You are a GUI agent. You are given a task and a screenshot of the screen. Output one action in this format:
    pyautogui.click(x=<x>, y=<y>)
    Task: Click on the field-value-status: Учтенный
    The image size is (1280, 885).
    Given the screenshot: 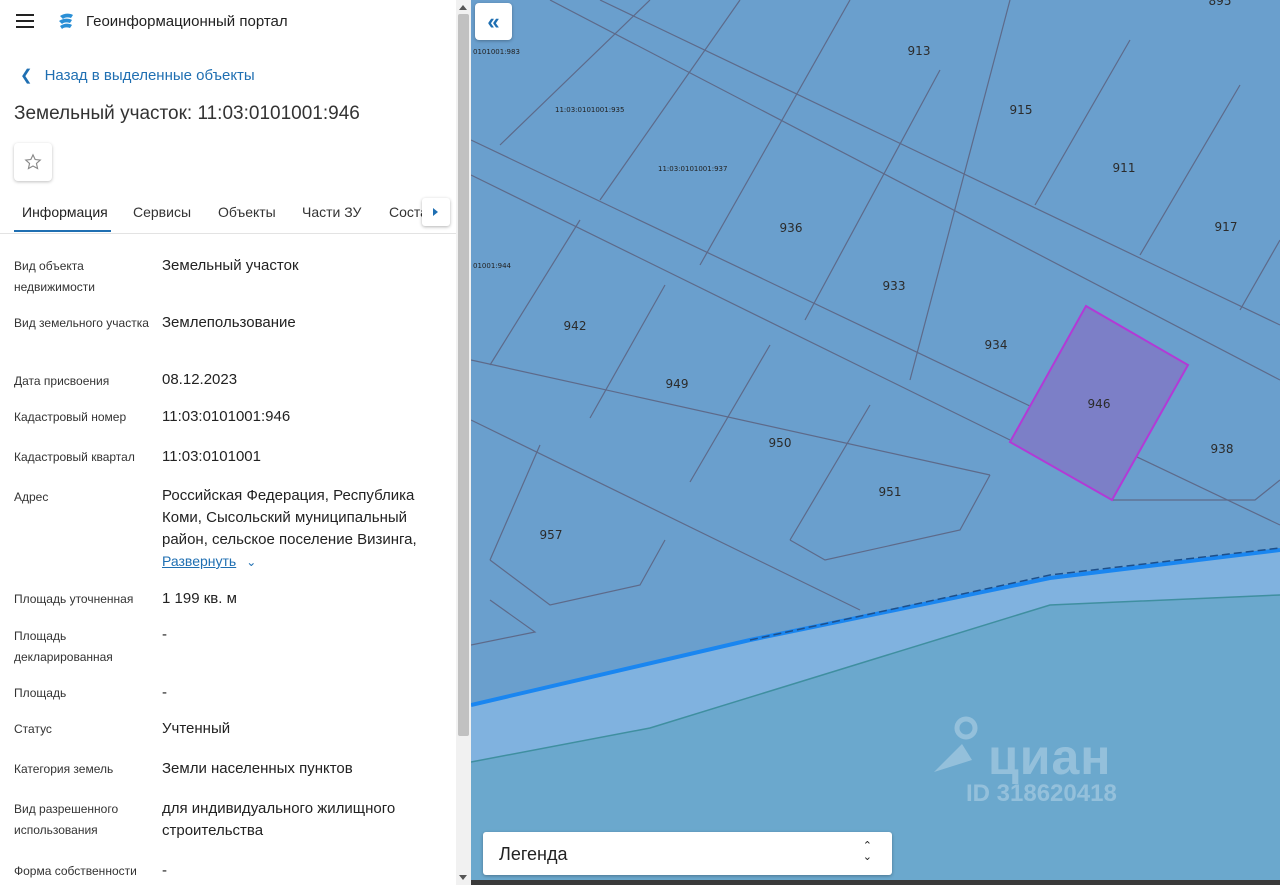 What is the action you would take?
    pyautogui.click(x=196, y=728)
    